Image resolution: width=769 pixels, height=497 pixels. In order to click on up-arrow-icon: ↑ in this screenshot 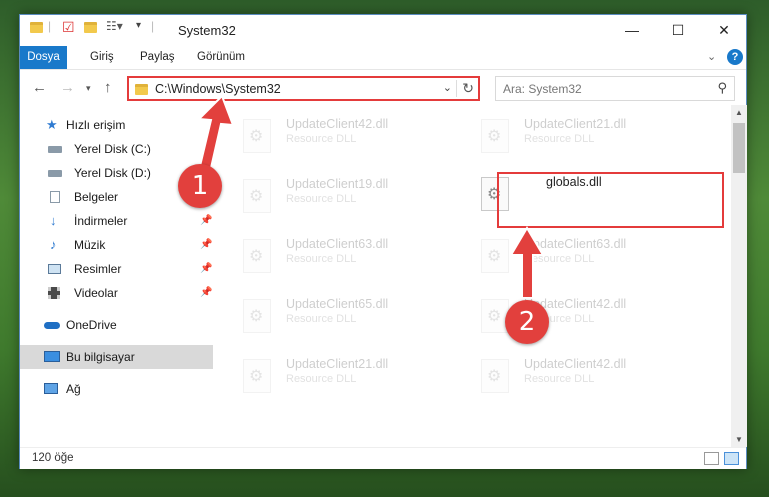, I will do `click(108, 87)`.